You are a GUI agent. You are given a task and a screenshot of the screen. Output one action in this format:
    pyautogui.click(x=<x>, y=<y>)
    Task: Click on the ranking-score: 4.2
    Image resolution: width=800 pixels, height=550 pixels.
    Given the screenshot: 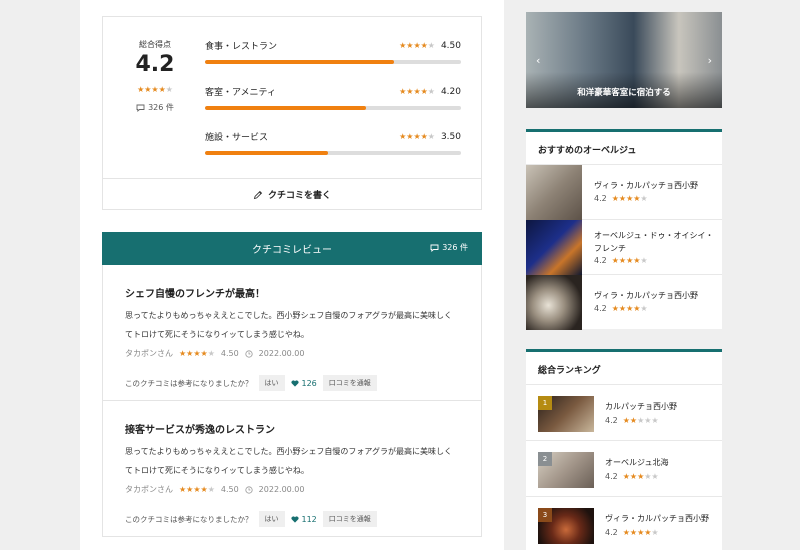 What is the action you would take?
    pyautogui.click(x=611, y=532)
    